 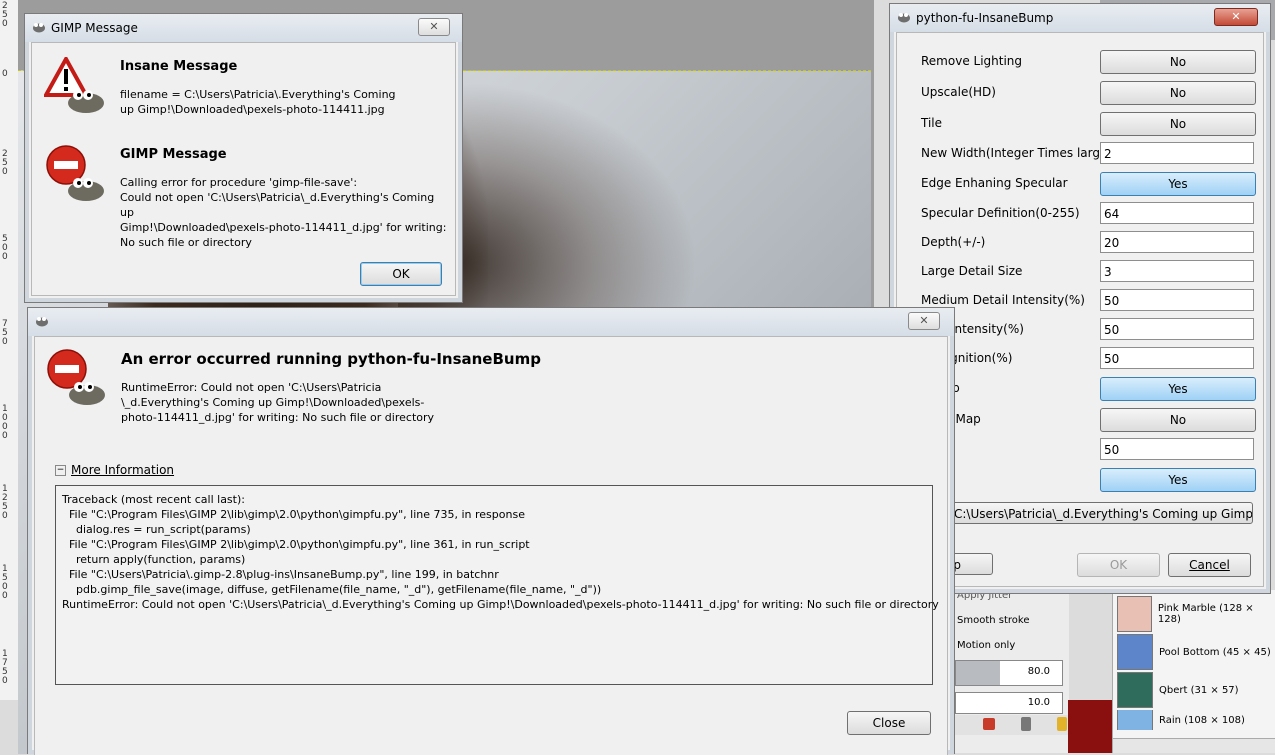 What do you see at coordinates (5, 333) in the screenshot?
I see `ruler-label: 750` at bounding box center [5, 333].